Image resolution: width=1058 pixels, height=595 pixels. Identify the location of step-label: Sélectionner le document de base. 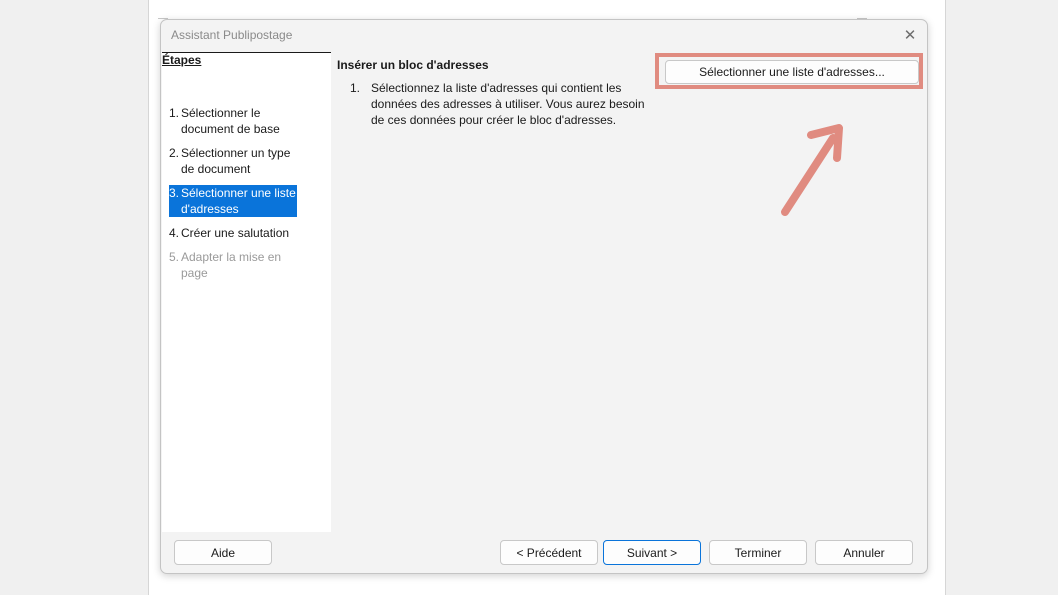
(230, 121).